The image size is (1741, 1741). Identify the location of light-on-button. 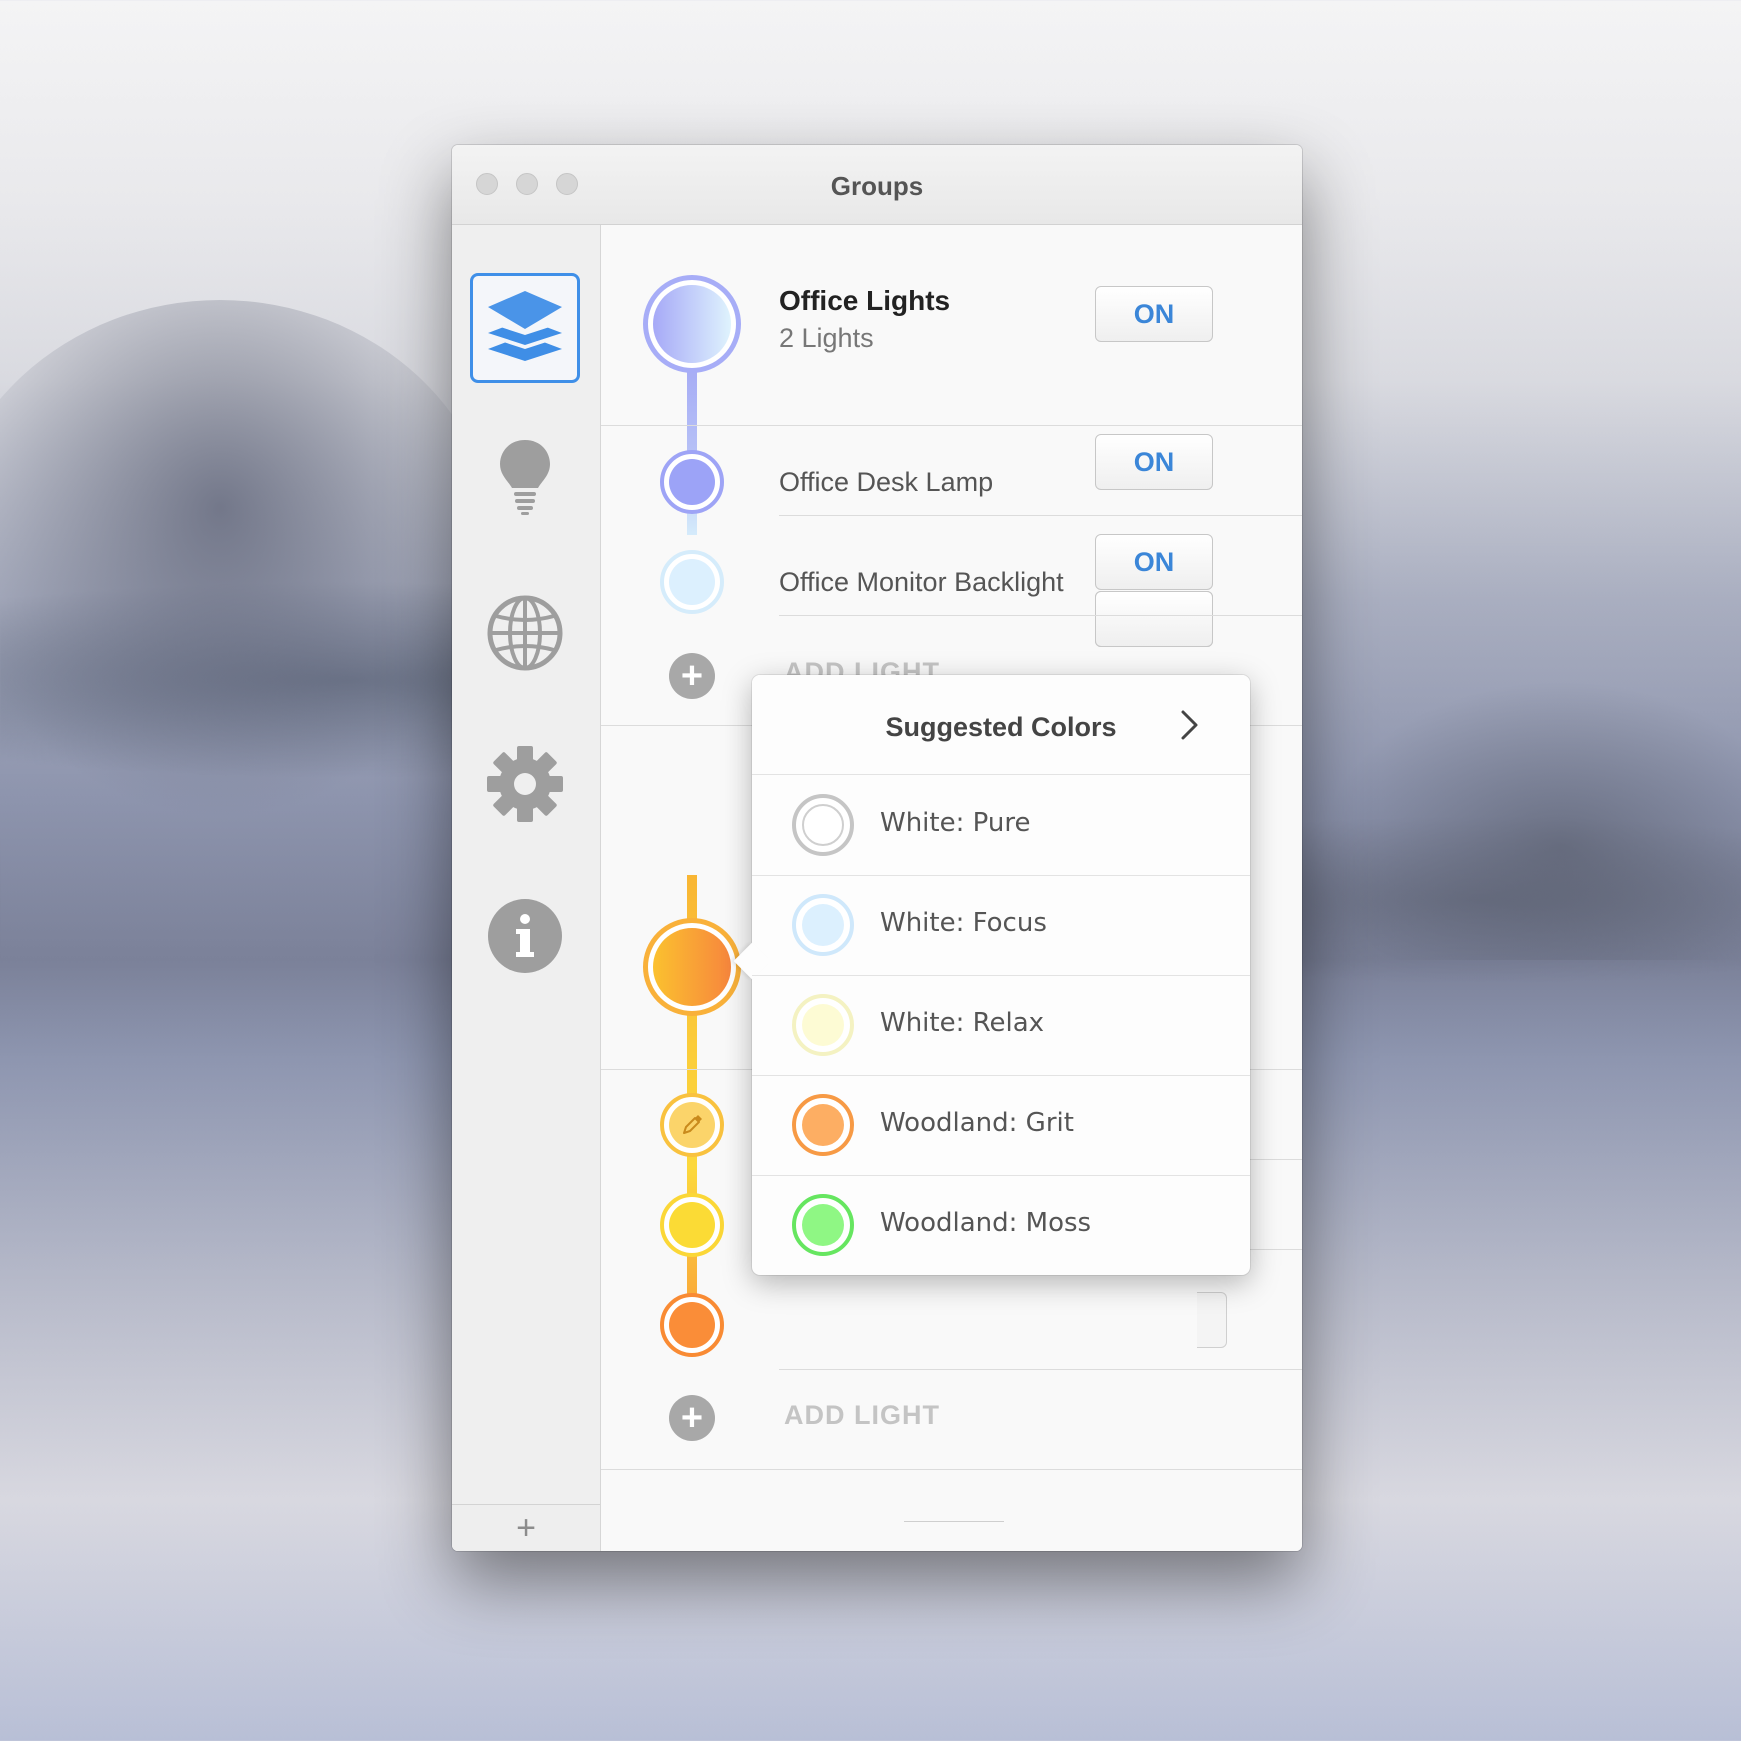
(1212, 1320).